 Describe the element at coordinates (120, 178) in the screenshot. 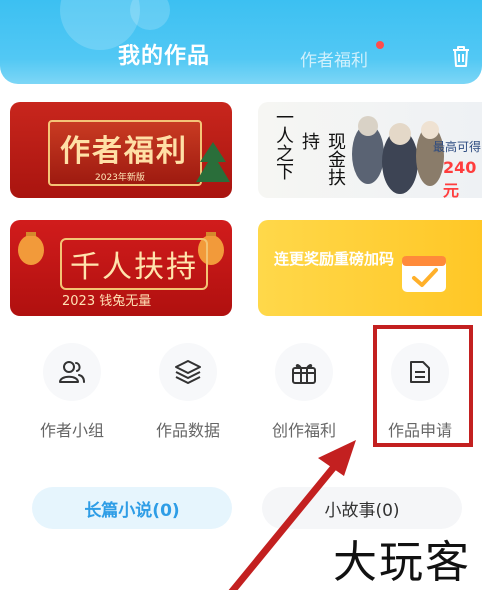

I see `banner-subtitle: 2023年新版` at that location.